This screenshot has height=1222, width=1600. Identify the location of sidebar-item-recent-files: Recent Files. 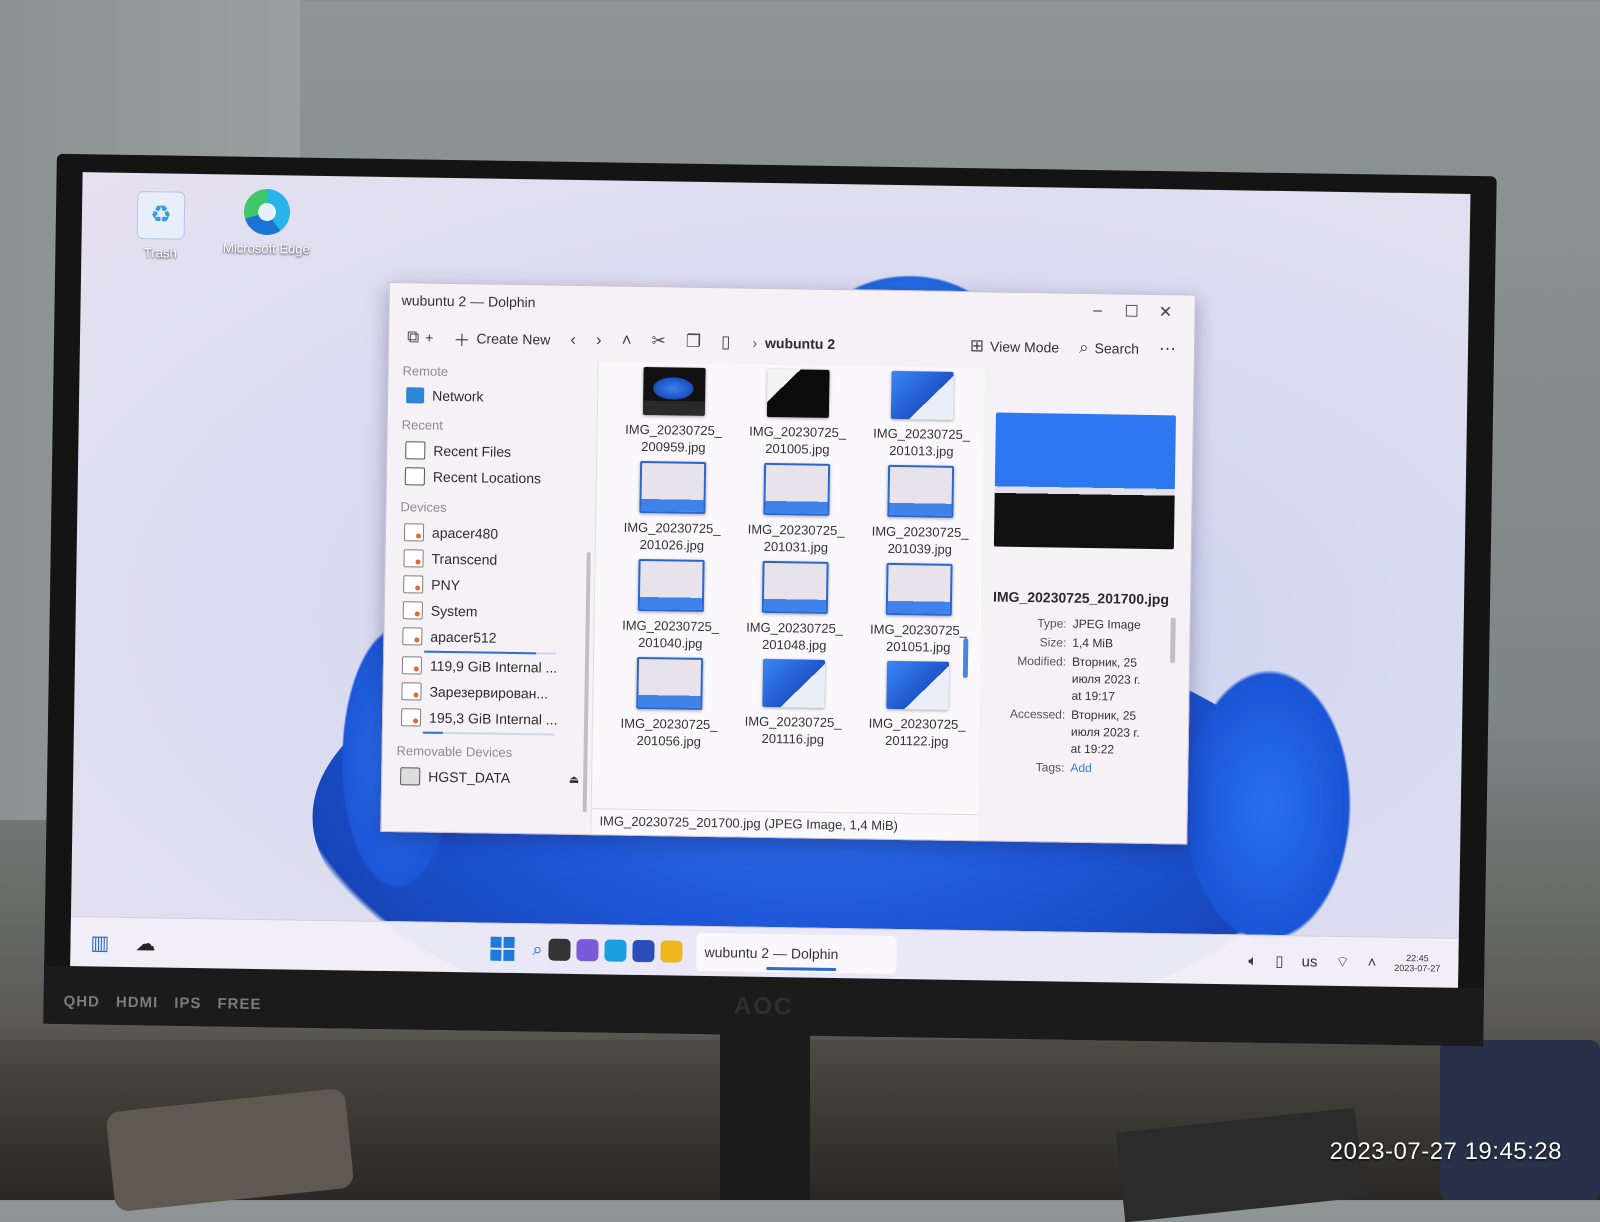
(494, 451).